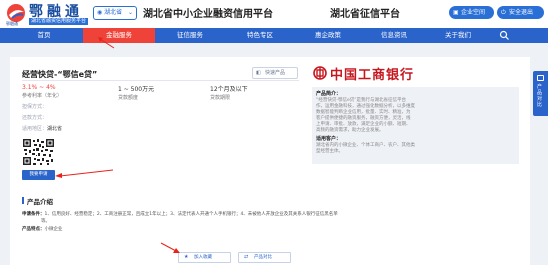 Image resolution: width=548 pixels, height=265 pixels. Describe the element at coordinates (246, 257) in the screenshot. I see `compare-icon: ⇄` at that location.